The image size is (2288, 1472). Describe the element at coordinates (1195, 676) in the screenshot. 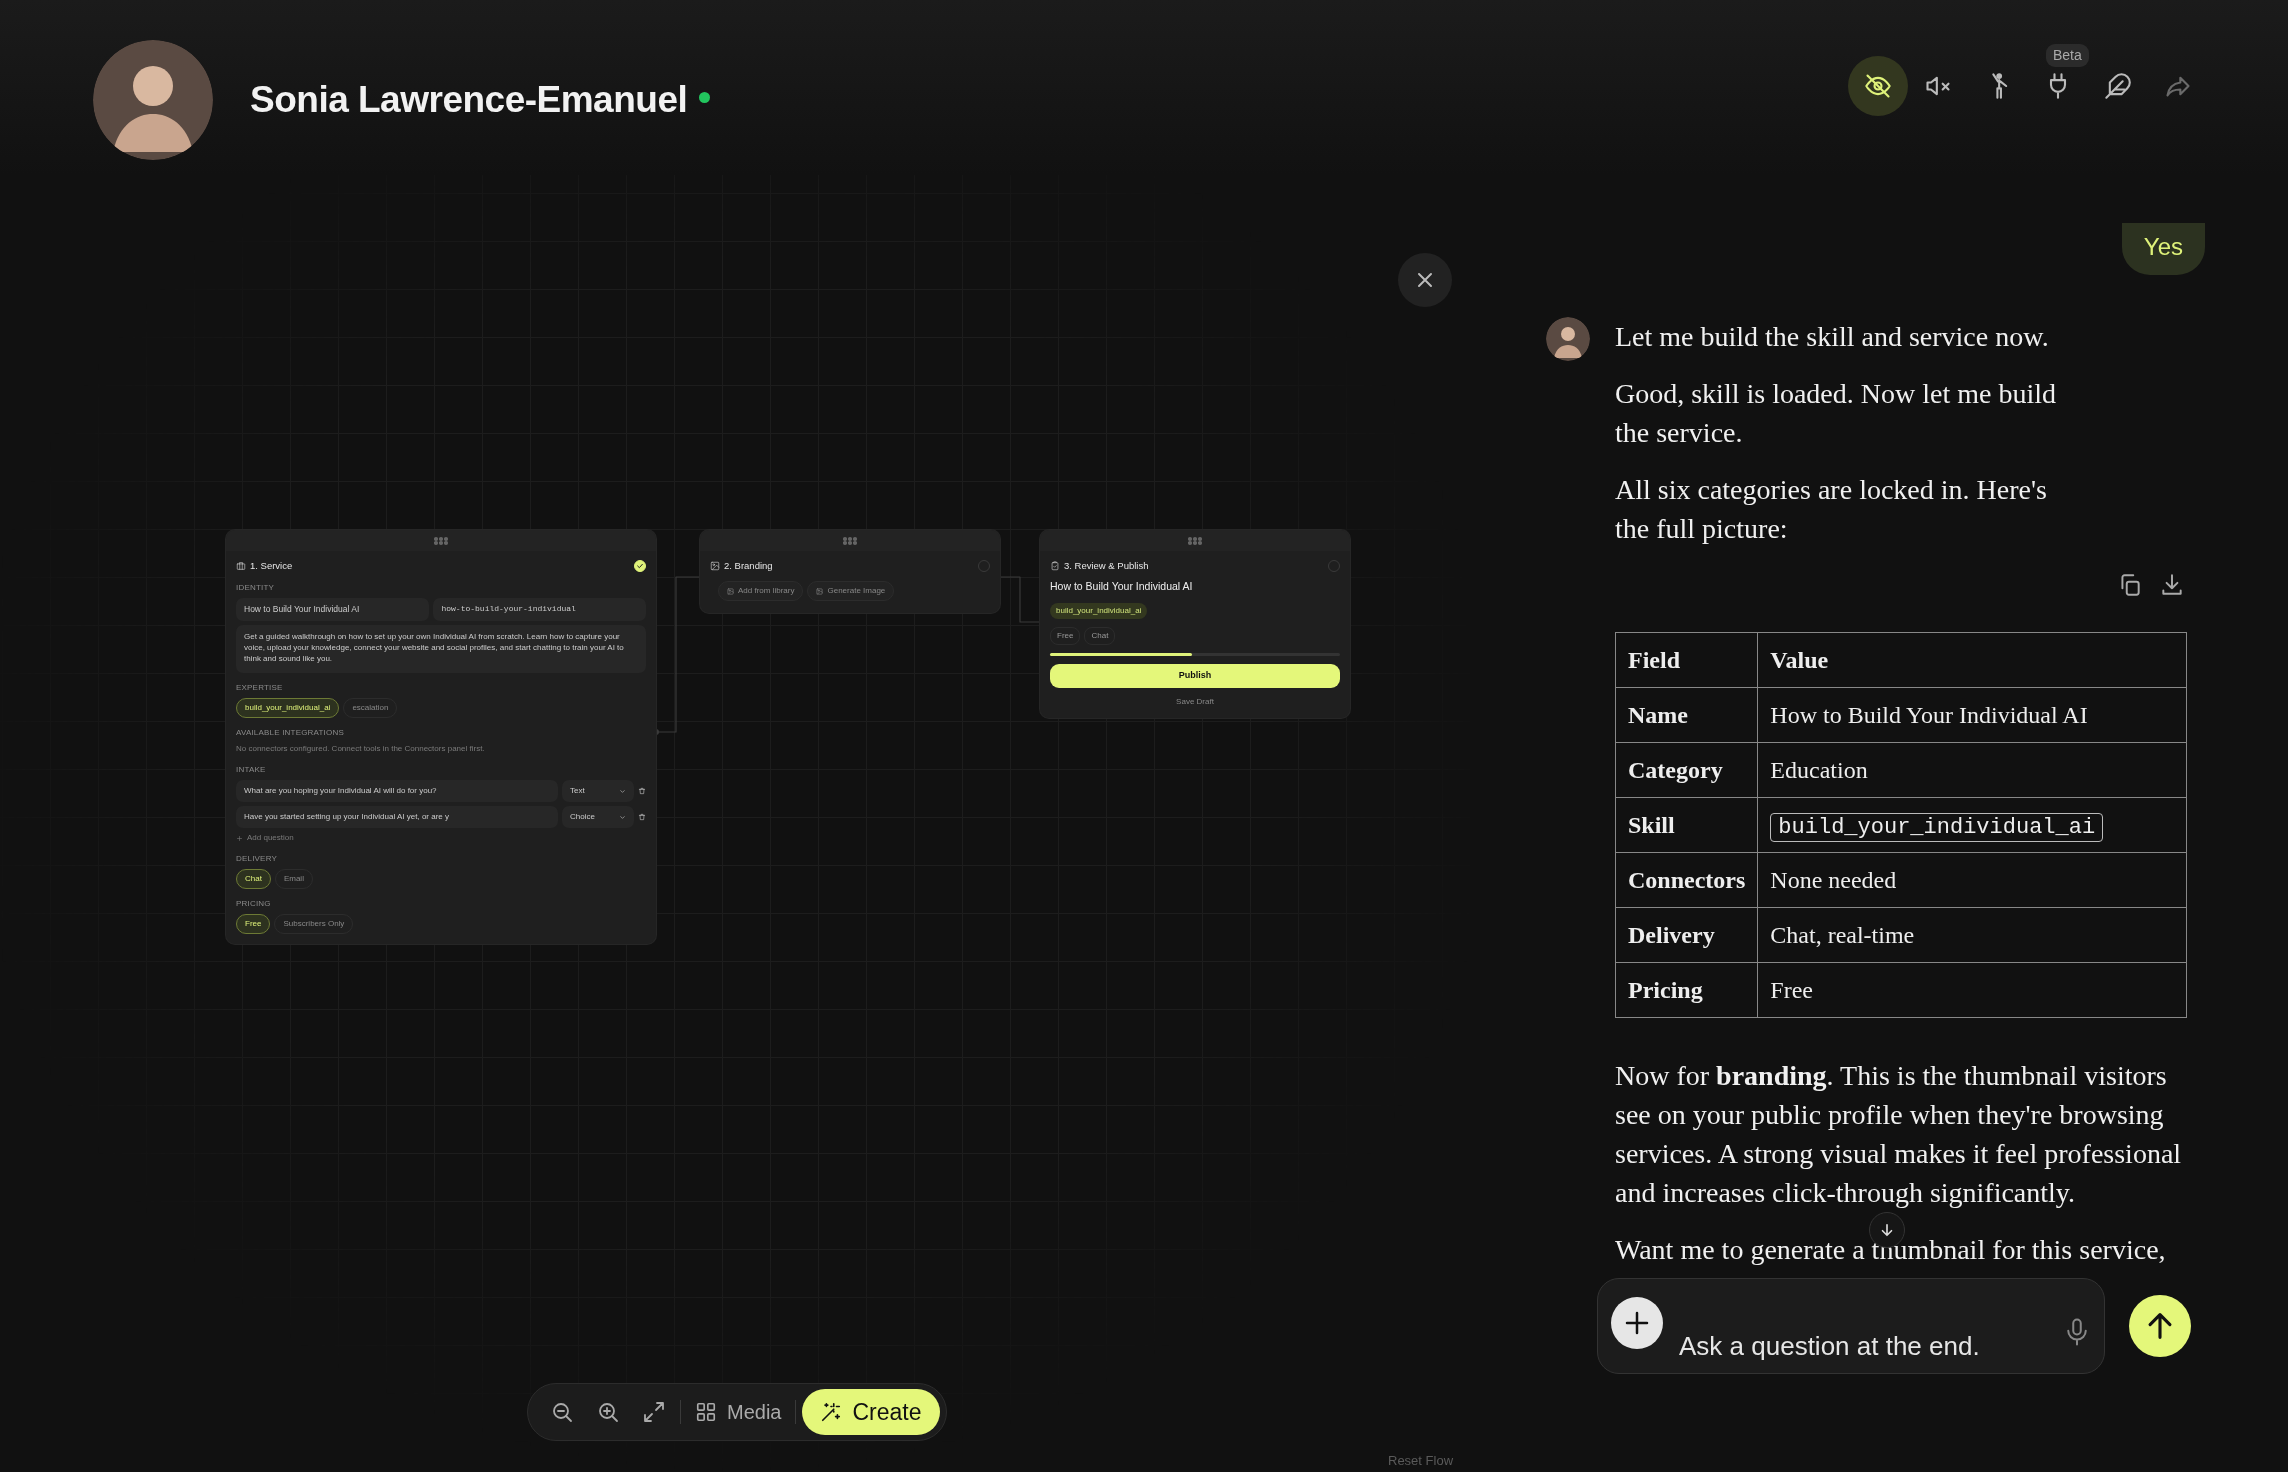

I see `publish-button: Publish` at that location.